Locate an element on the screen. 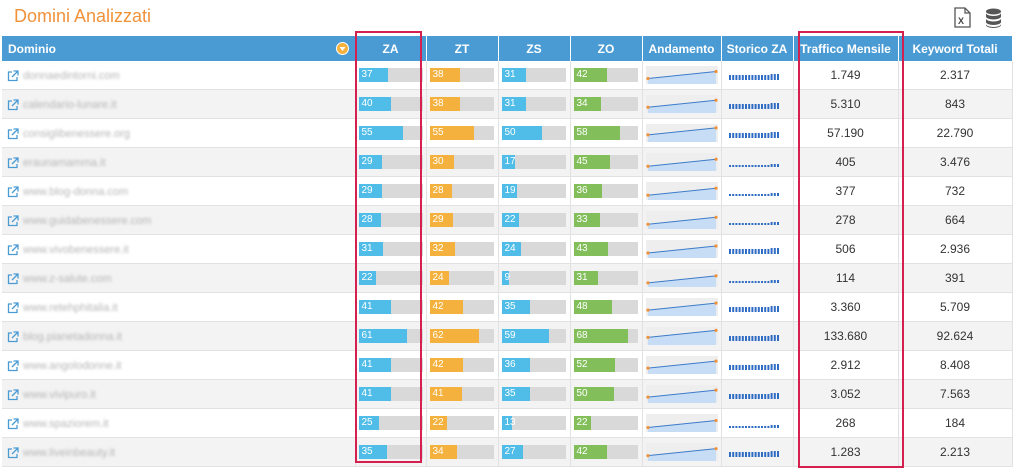  zt-bar: 28 is located at coordinates (461, 191).